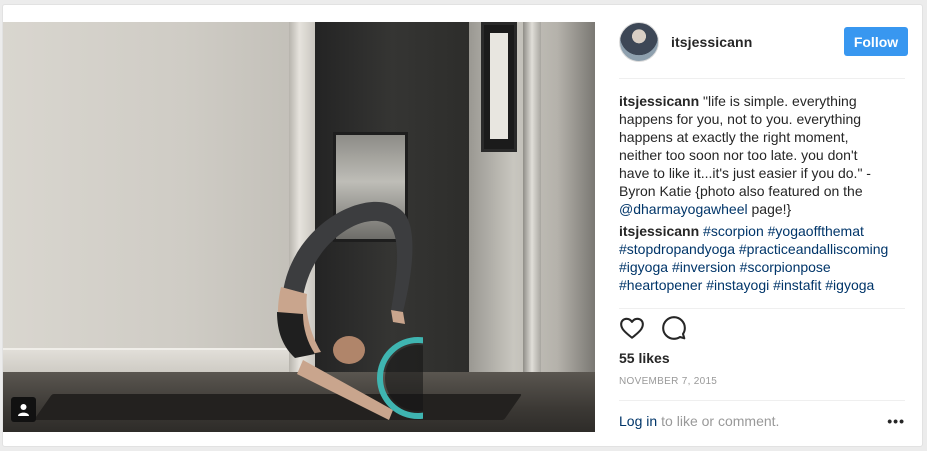  What do you see at coordinates (632, 328) in the screenshot?
I see `heart-icon` at bounding box center [632, 328].